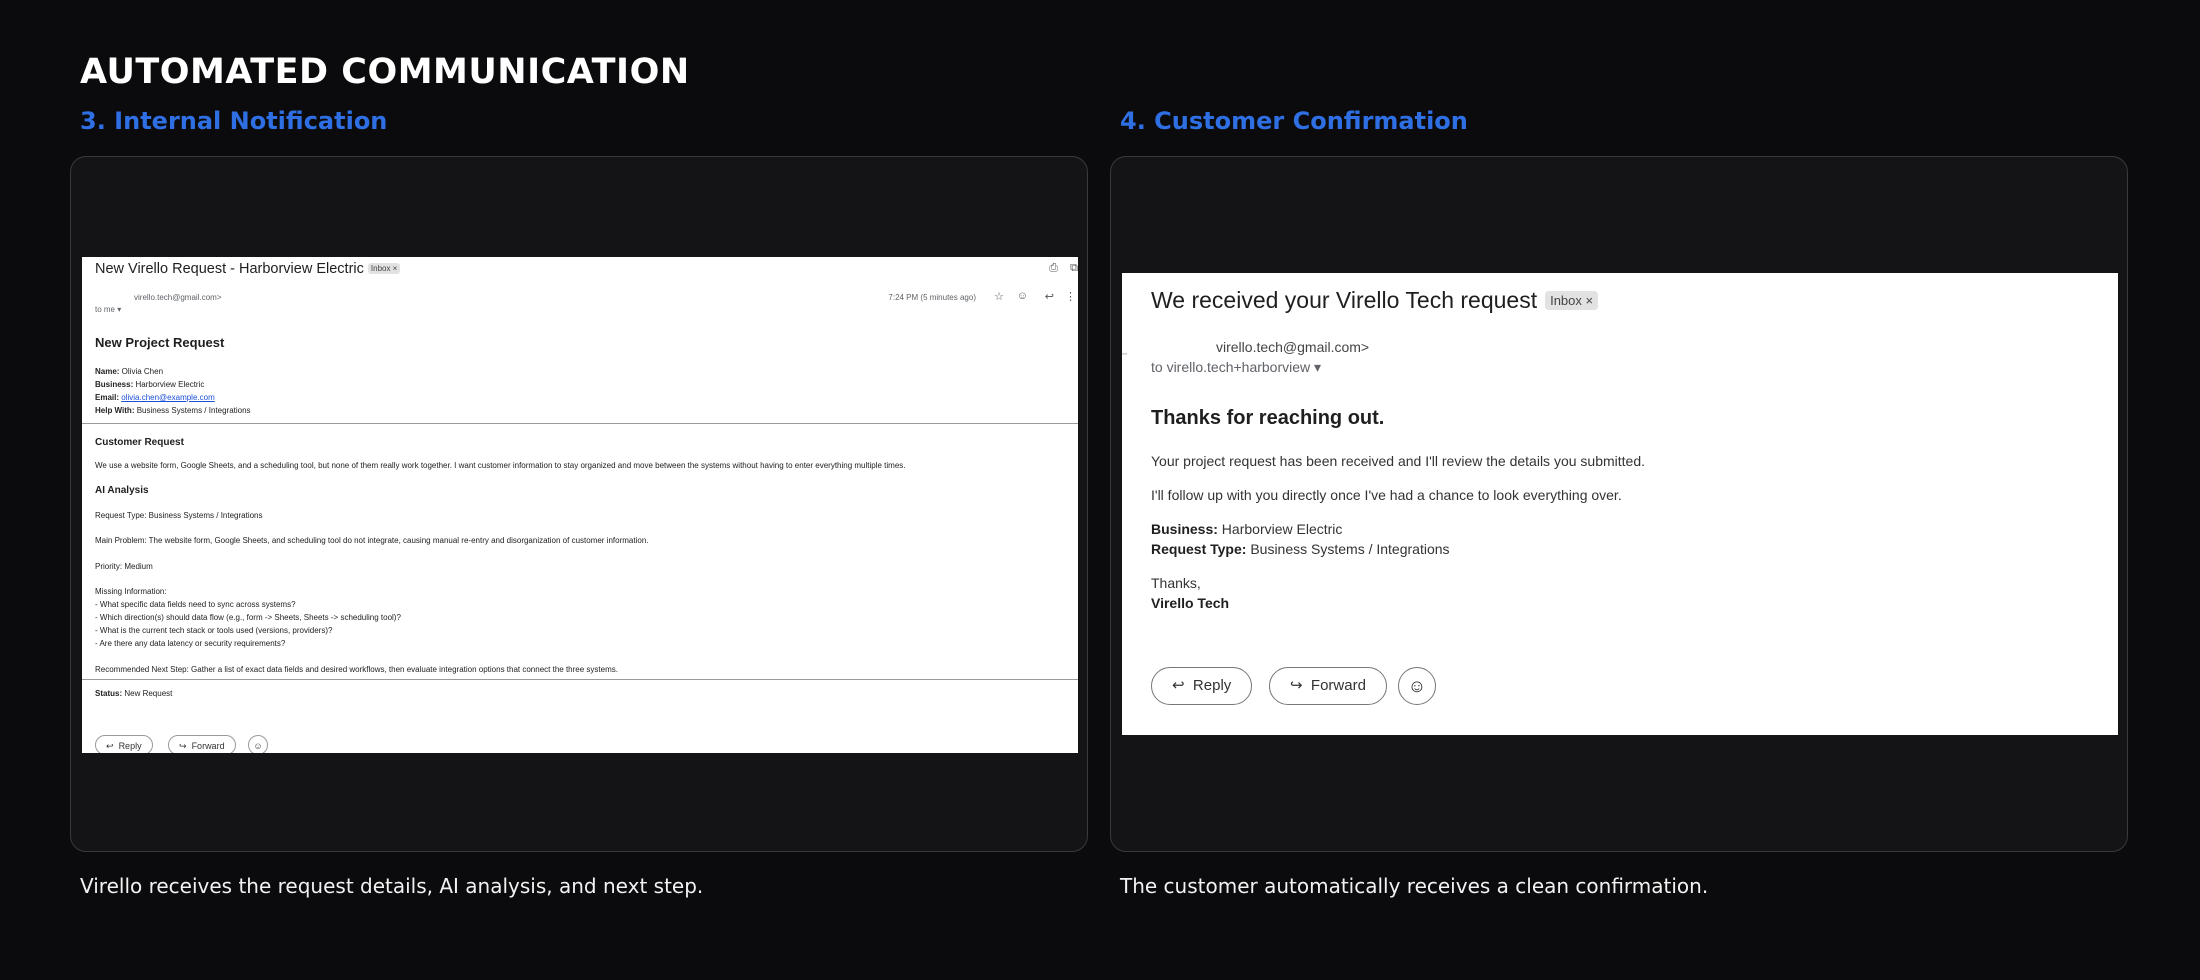 This screenshot has width=2200, height=980. Describe the element at coordinates (107, 371) in the screenshot. I see `field-label: Name:` at that location.